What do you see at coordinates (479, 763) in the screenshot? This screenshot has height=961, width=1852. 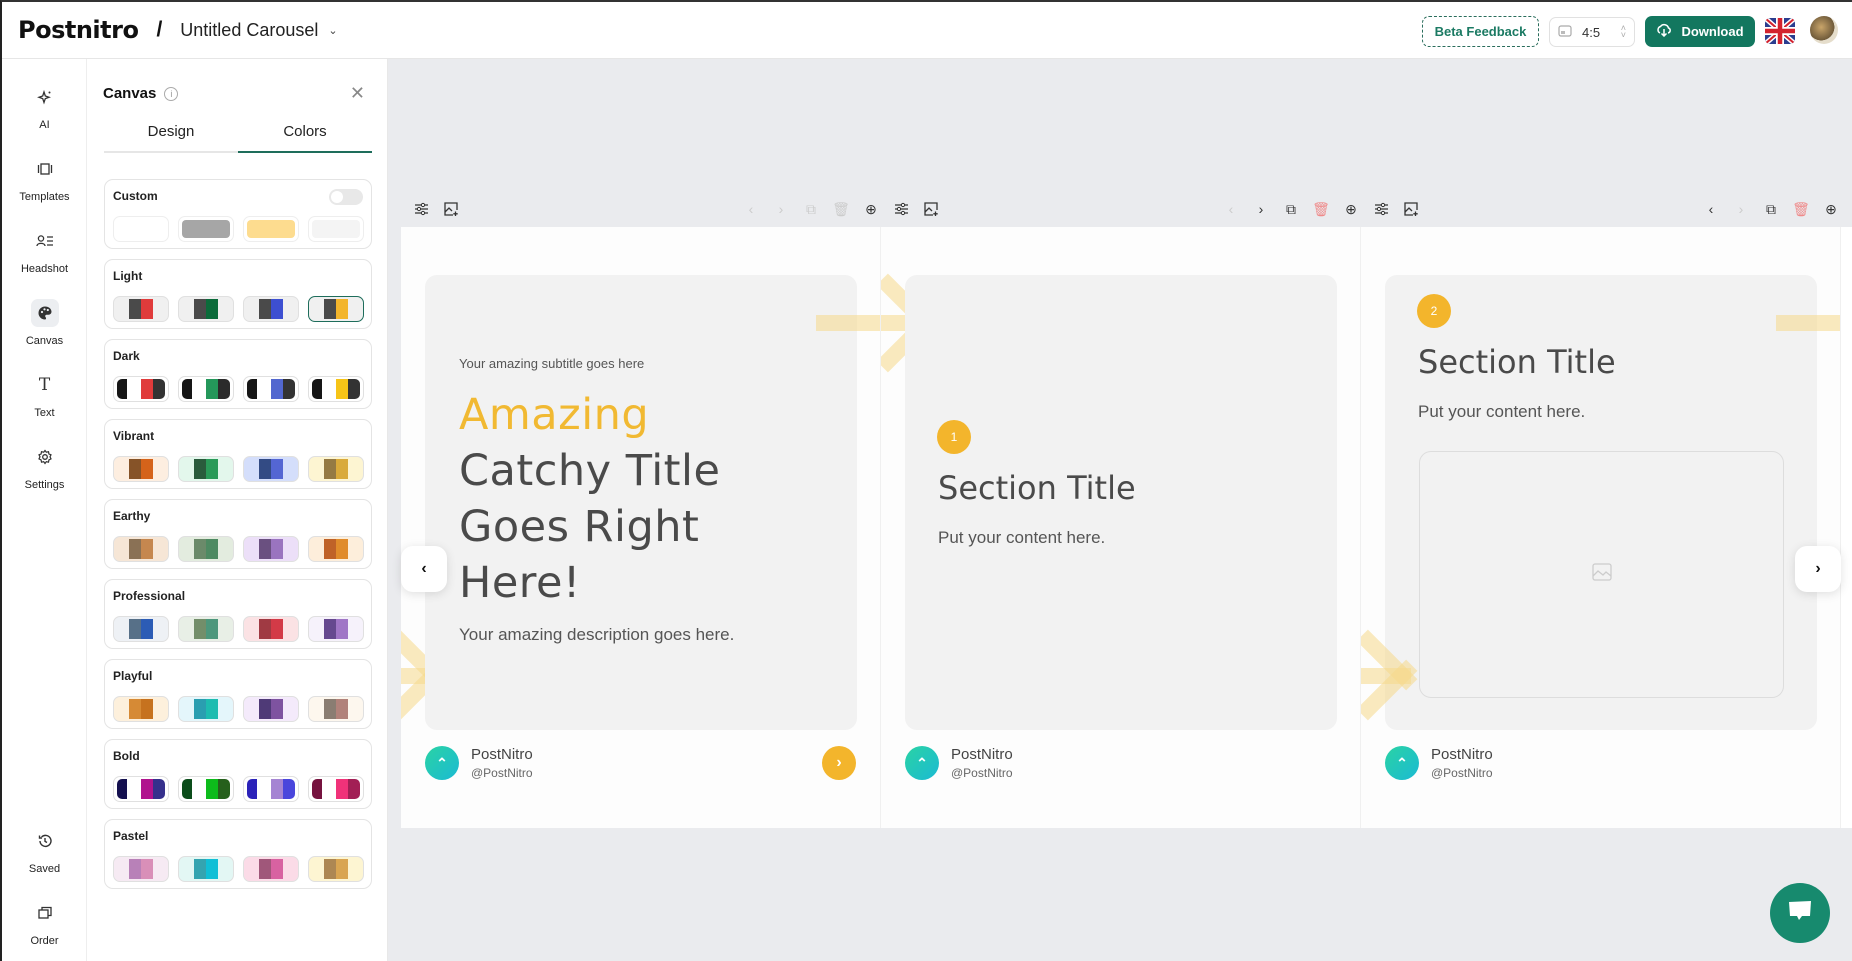 I see `slide-footer: ⌃ PostNitro @PostNitro` at bounding box center [479, 763].